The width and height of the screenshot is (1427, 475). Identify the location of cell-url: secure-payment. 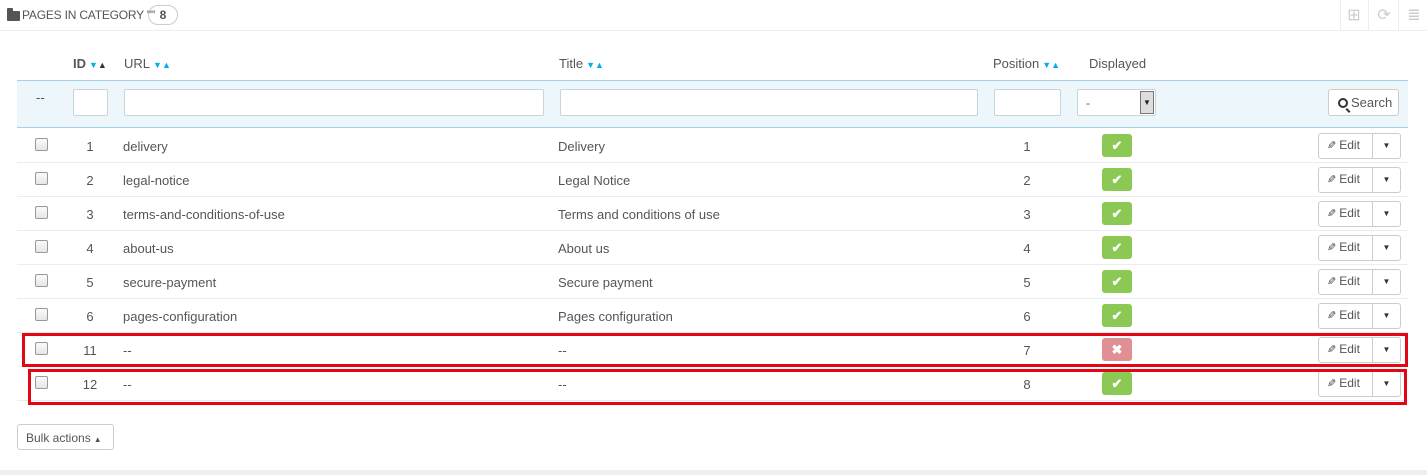
(170, 282).